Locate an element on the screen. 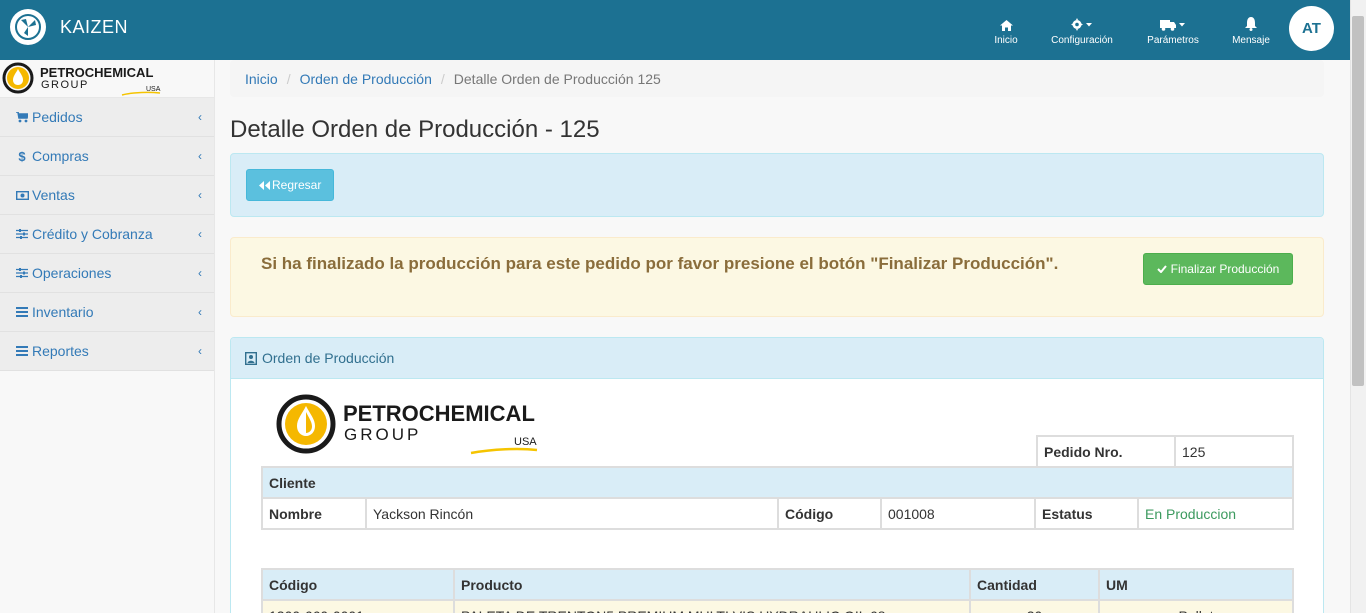 This screenshot has height=613, width=1366. company-logo-region: USA is located at coordinates (525, 442).